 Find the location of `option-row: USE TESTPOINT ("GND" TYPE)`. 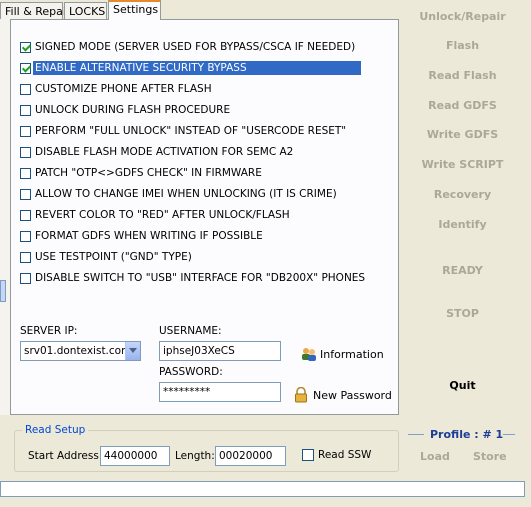

option-row: USE TESTPOINT ("GND" TYPE) is located at coordinates (106, 257).